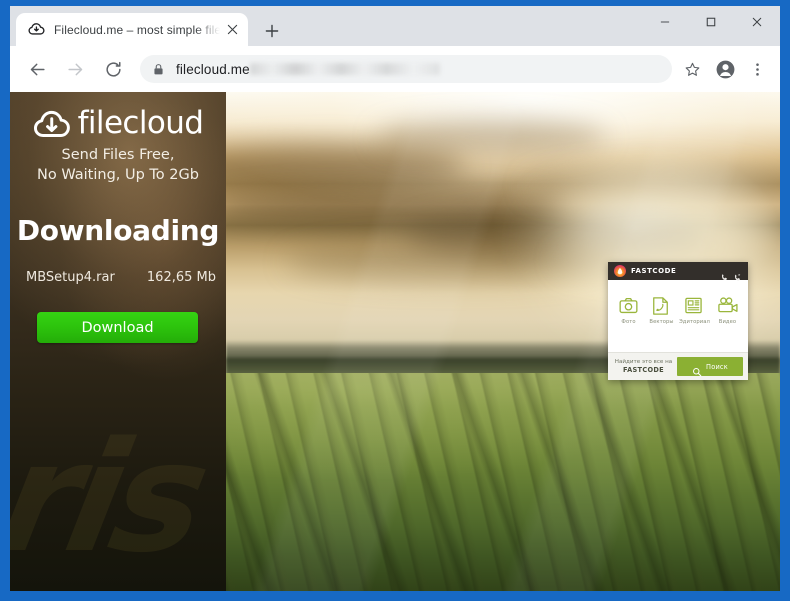 This screenshot has width=790, height=601. What do you see at coordinates (757, 22) in the screenshot?
I see `close-button` at bounding box center [757, 22].